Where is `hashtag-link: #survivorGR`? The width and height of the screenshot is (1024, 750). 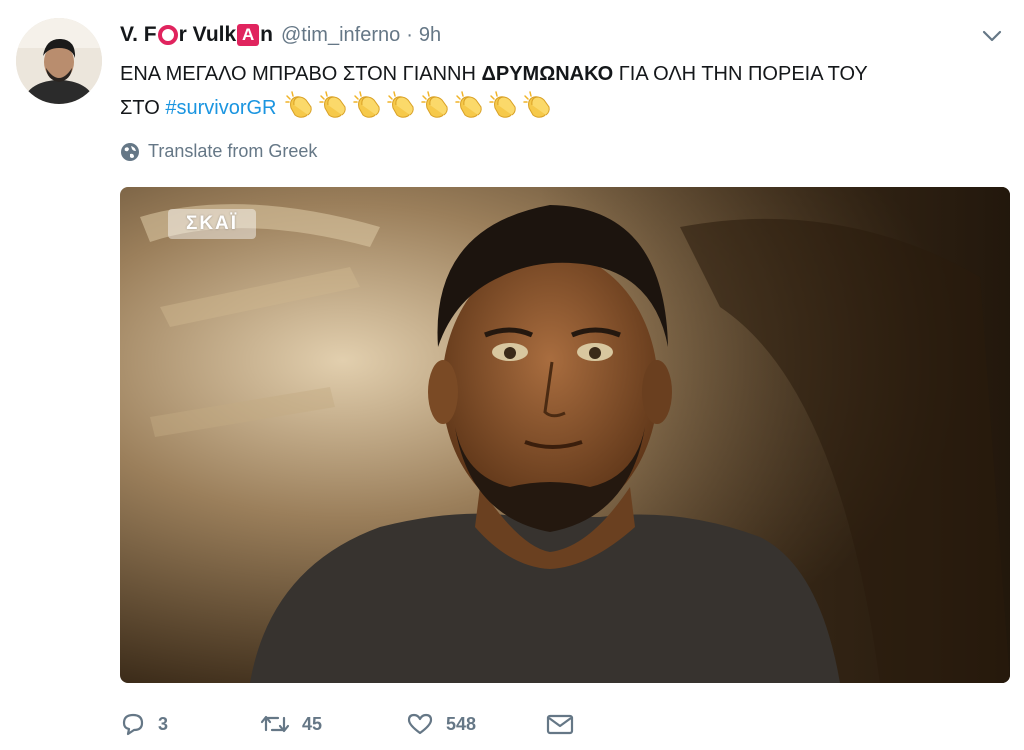
hashtag-link: #survivorGR is located at coordinates (220, 108).